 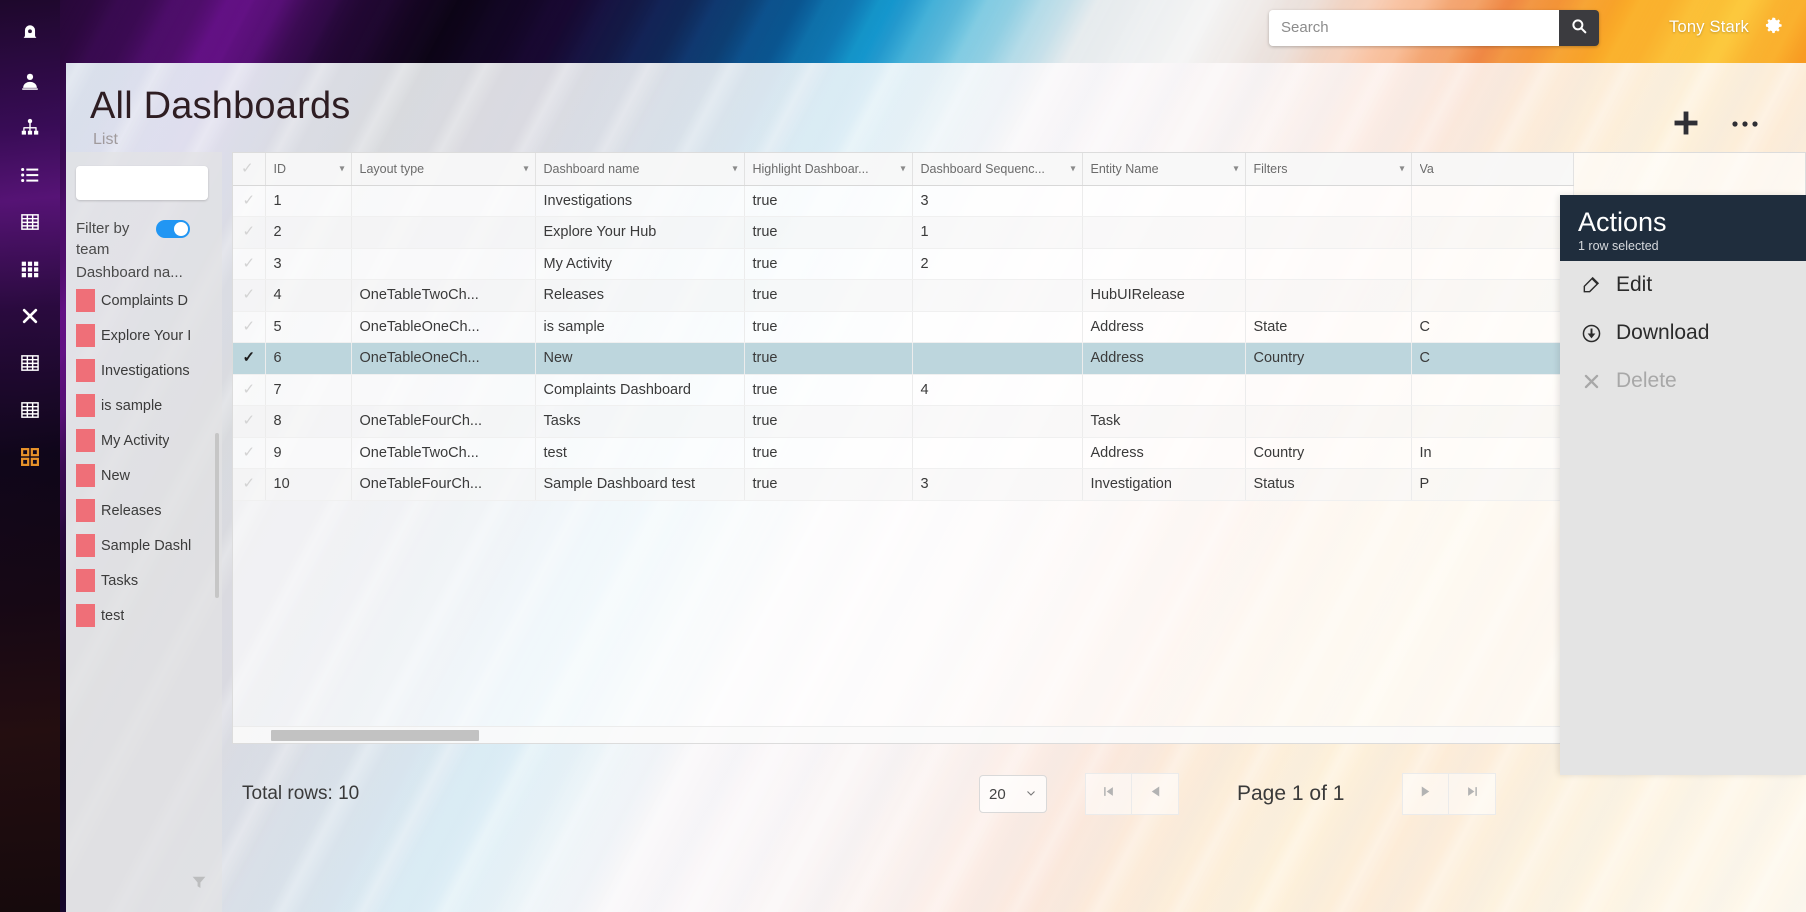 I want to click on chip-label: Releases, so click(x=131, y=510).